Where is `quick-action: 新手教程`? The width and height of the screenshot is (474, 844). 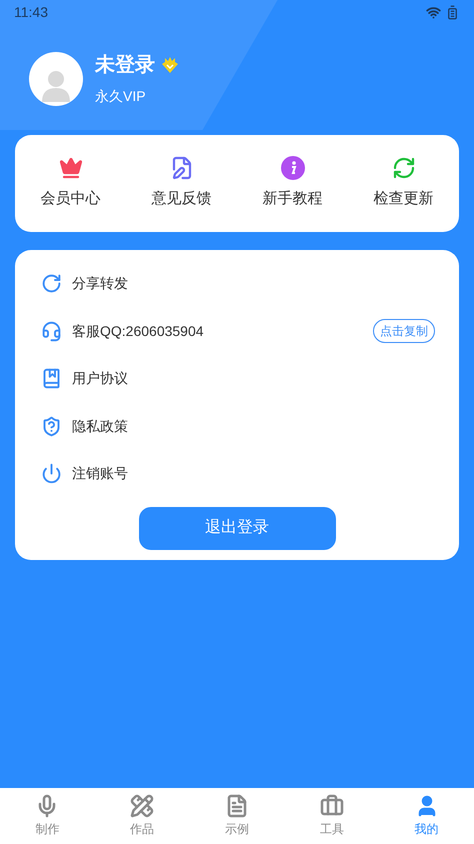 quick-action: 新手教程 is located at coordinates (292, 183).